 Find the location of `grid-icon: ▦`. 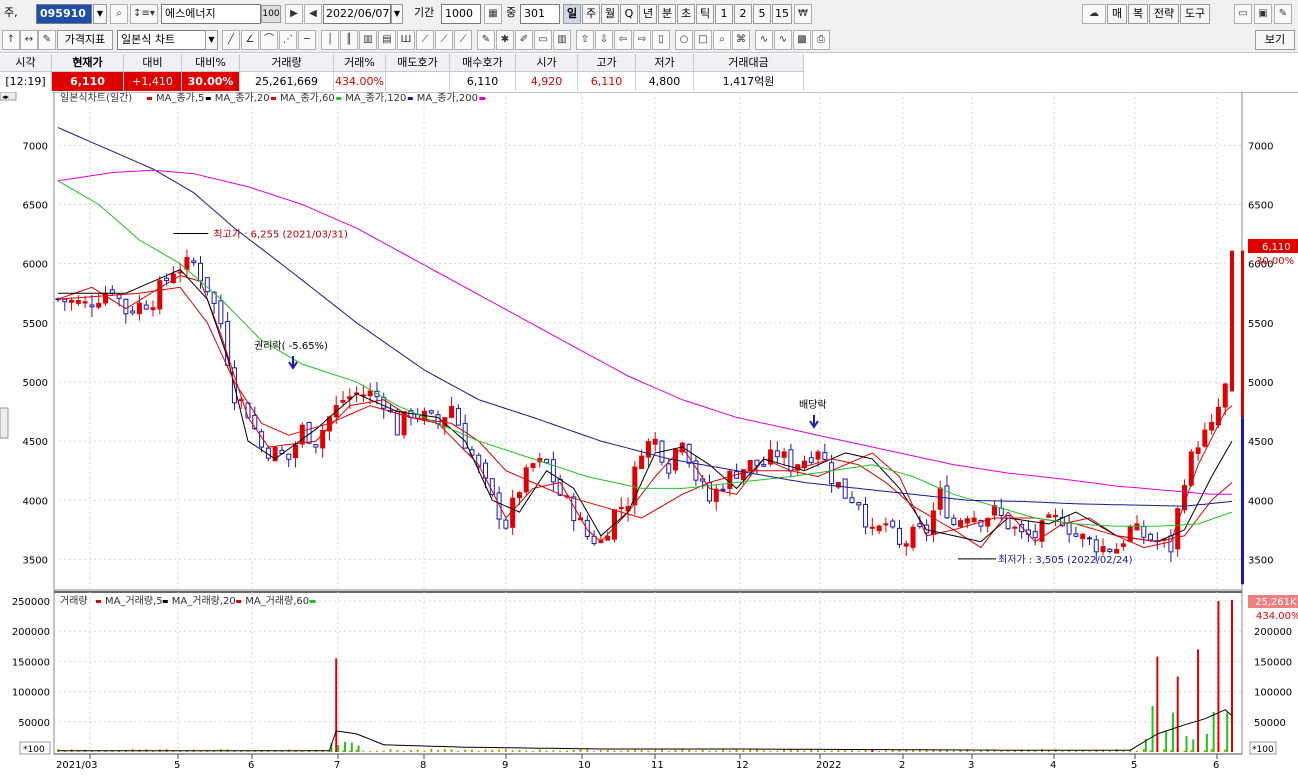

grid-icon: ▦ is located at coordinates (493, 14).